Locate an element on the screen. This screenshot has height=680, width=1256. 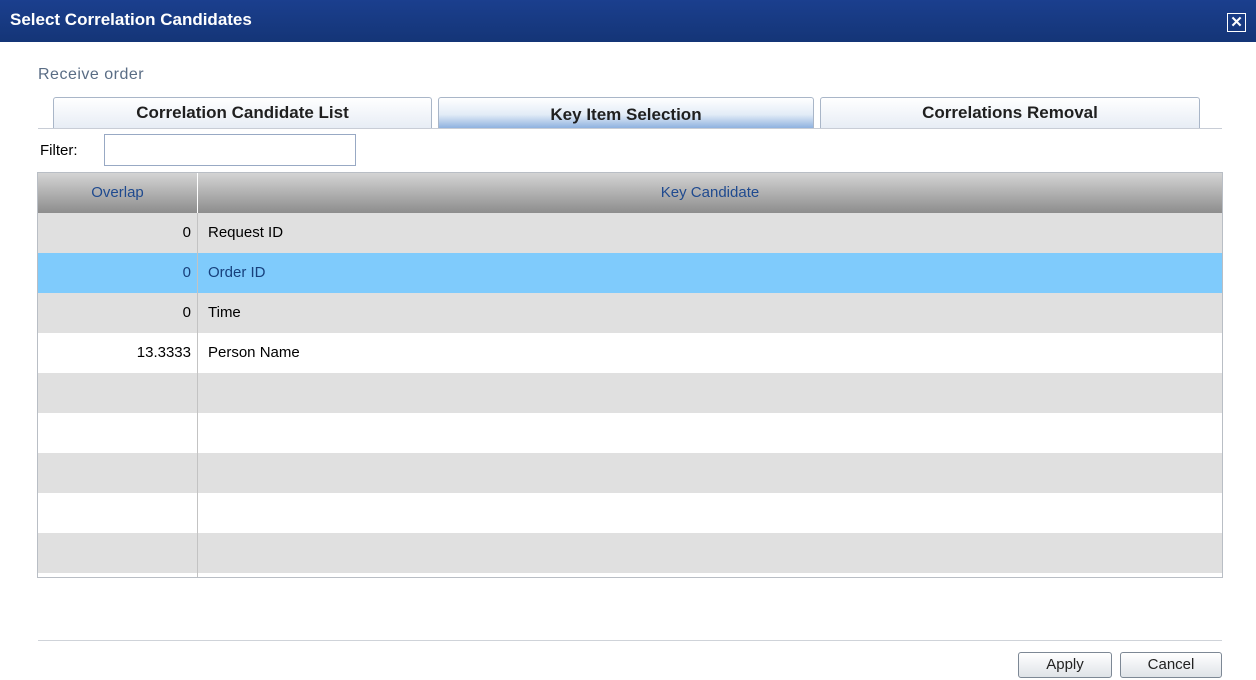
column-header-key-candidate: Key Candidate is located at coordinates (710, 193).